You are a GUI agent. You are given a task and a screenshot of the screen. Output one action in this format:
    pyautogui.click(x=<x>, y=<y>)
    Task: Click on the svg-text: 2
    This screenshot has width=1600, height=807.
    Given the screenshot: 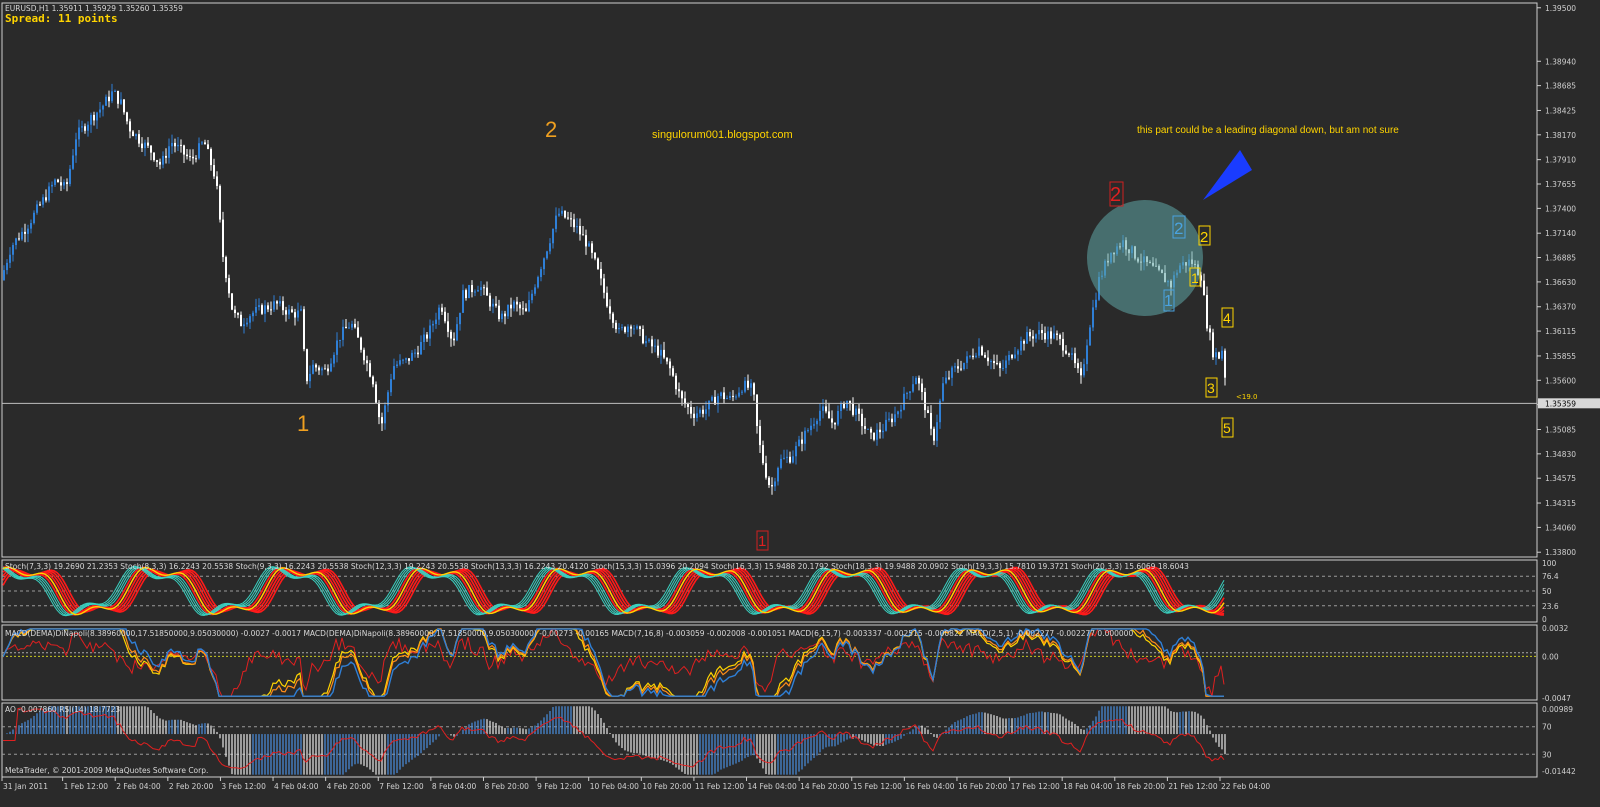 What is the action you would take?
    pyautogui.click(x=1204, y=237)
    